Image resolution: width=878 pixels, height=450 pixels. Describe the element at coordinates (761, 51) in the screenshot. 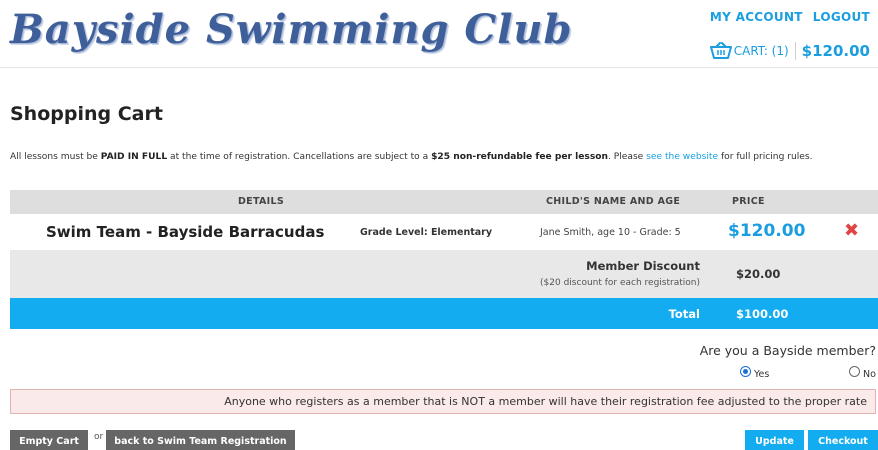

I see `cart-count-link: CART: (1)` at that location.